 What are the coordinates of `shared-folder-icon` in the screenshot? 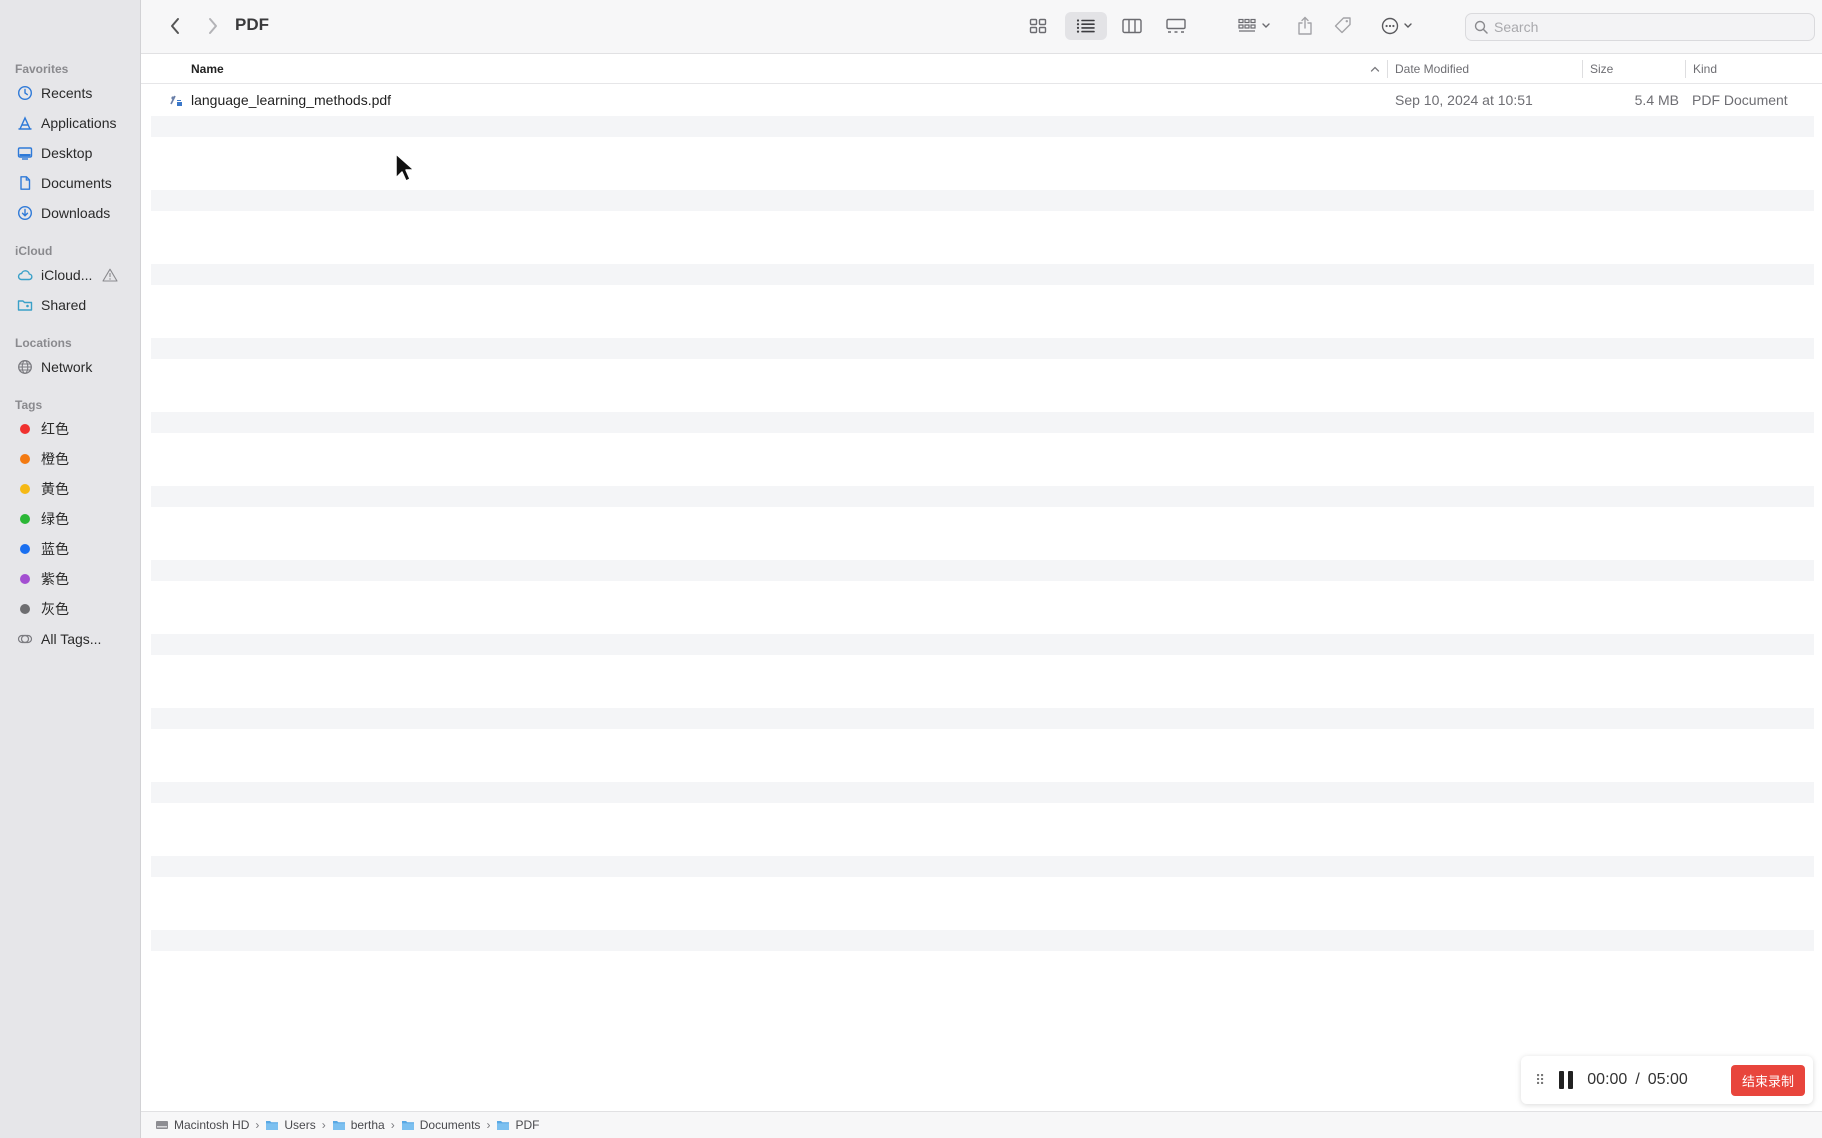 It's located at (25, 305).